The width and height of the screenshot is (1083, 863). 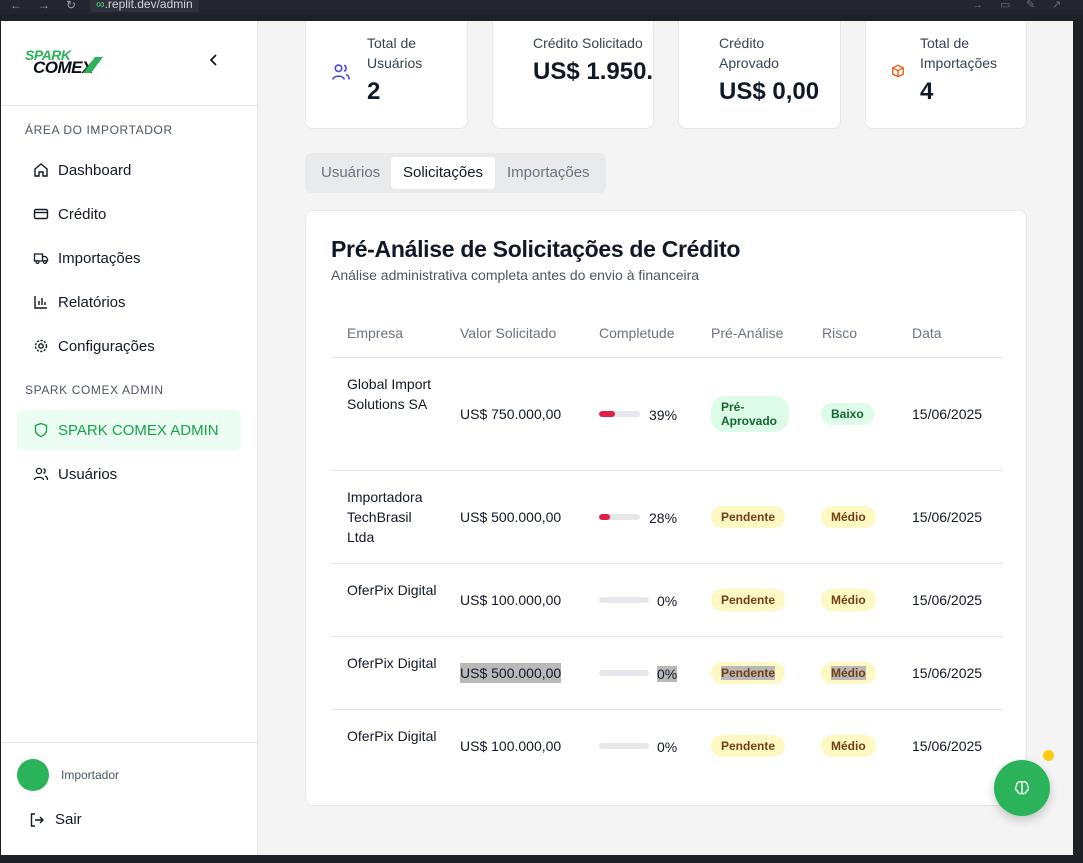 I want to click on section-heading-importer: ÁREA DO IMPORTADOR, so click(x=99, y=130).